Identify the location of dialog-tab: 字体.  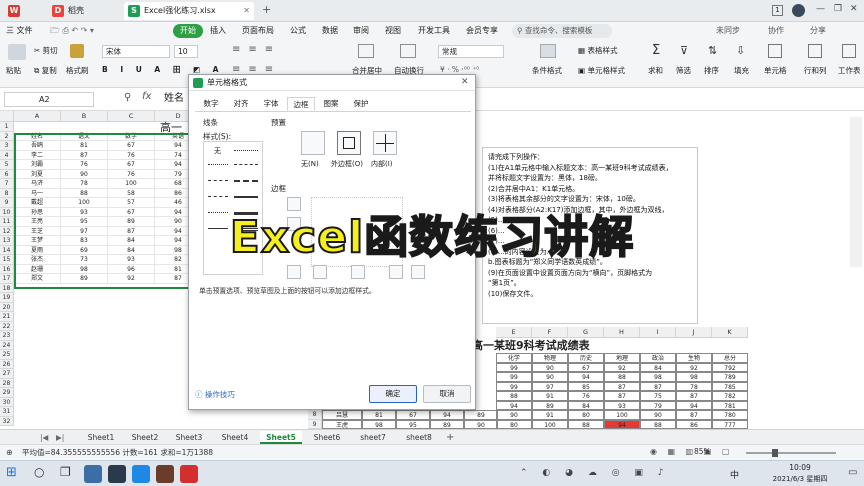
(271, 104).